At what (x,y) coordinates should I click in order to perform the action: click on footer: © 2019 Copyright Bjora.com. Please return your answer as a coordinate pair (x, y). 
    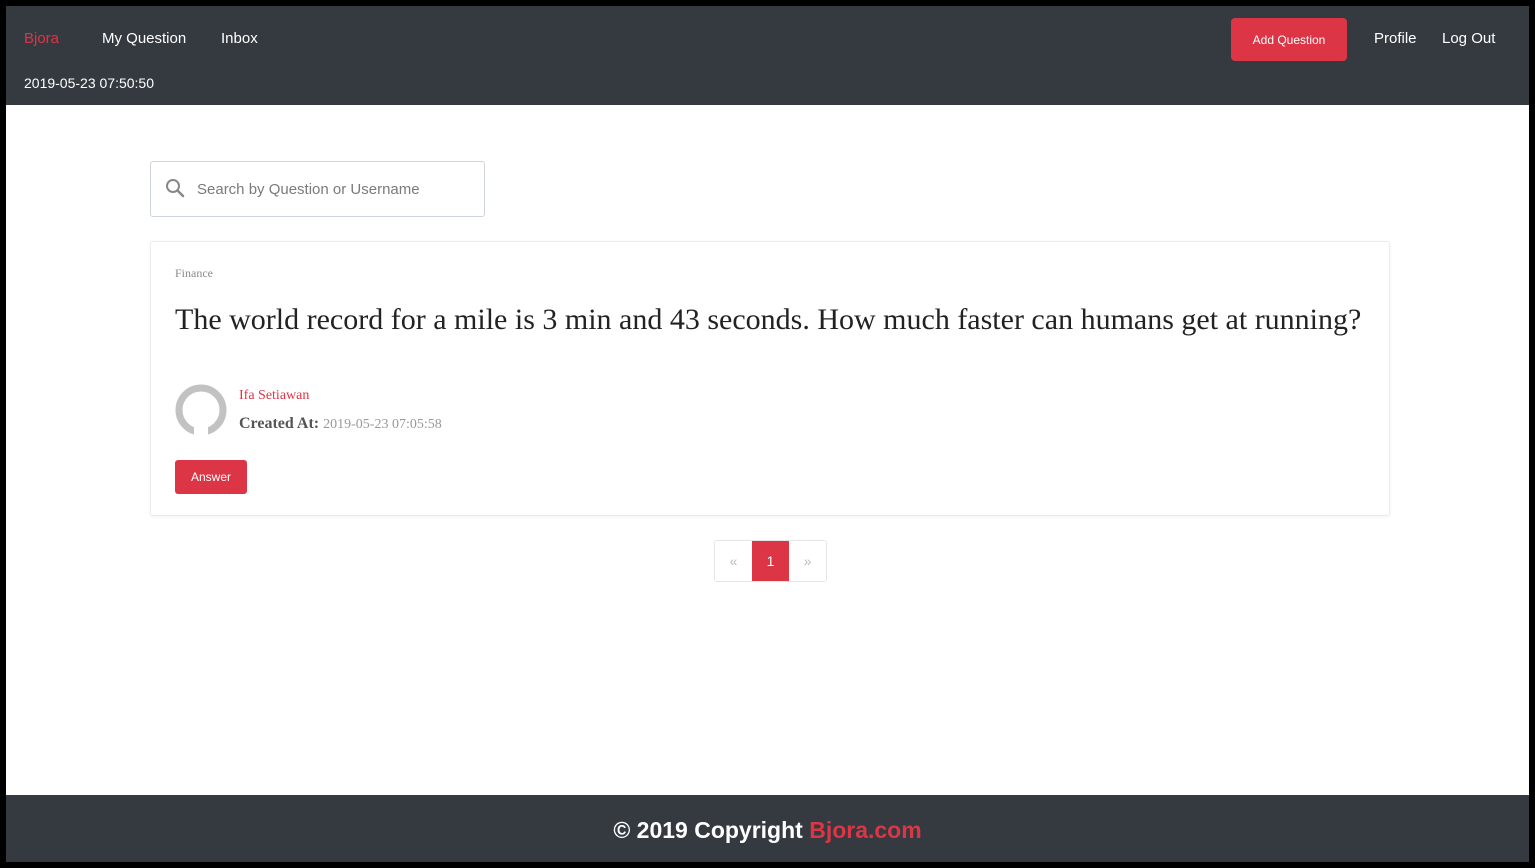
    Looking at the image, I should click on (767, 828).